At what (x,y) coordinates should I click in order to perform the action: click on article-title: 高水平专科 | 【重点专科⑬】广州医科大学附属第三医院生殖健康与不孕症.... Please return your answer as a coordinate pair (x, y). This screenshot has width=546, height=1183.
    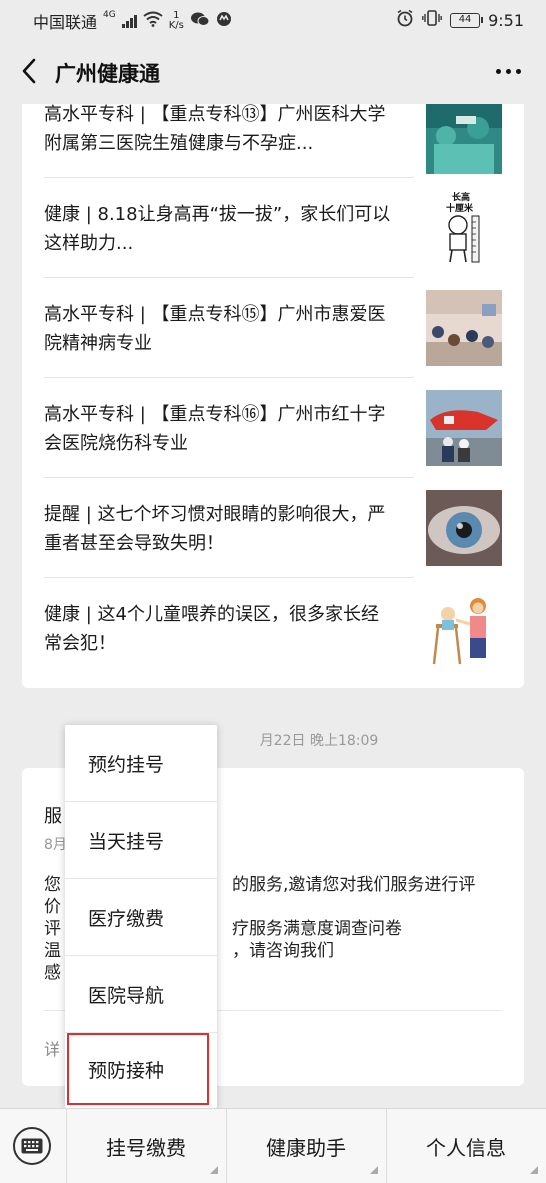
    Looking at the image, I should click on (215, 129).